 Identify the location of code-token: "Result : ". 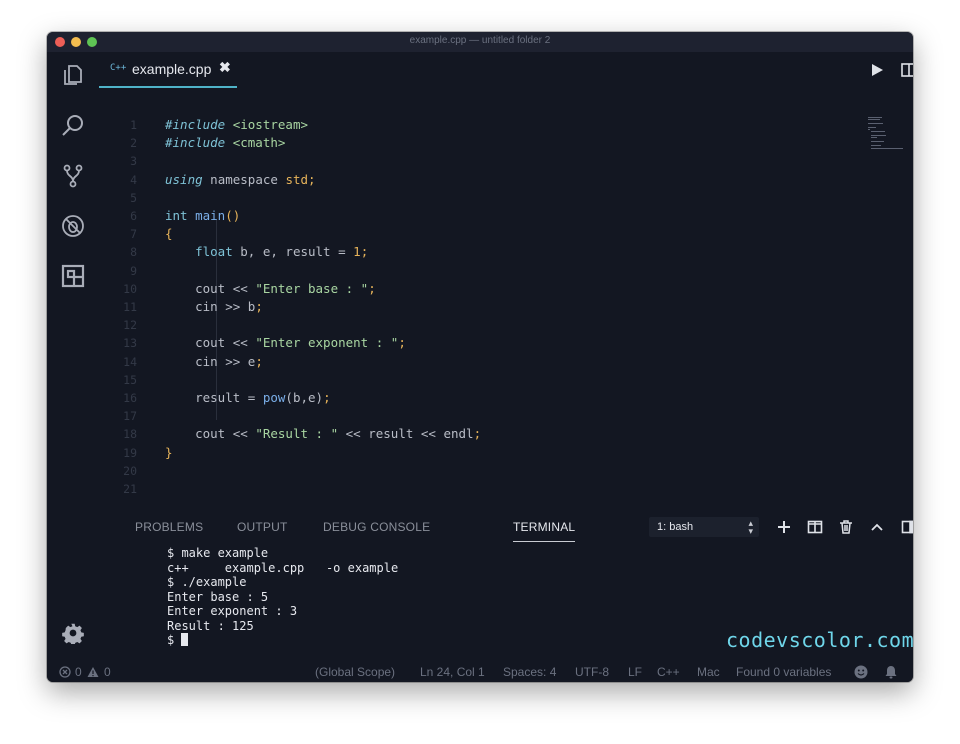
(297, 434).